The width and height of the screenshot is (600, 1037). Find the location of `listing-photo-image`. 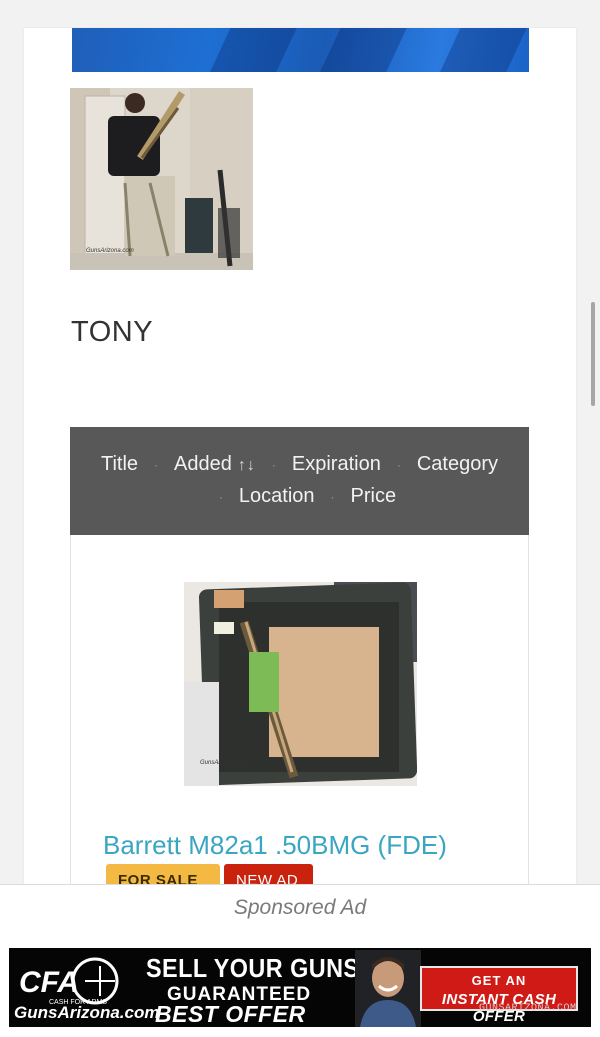

listing-photo-image is located at coordinates (300, 684).